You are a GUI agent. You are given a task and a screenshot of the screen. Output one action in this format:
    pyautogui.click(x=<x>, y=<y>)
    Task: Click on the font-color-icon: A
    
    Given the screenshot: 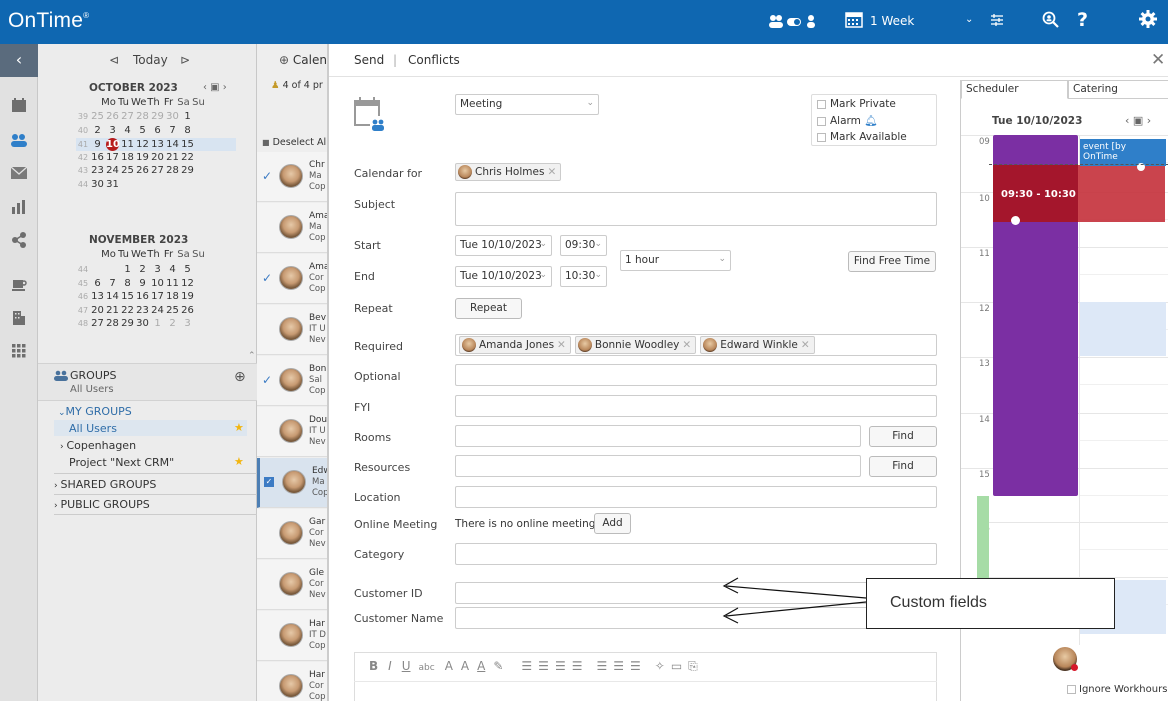 What is the action you would take?
    pyautogui.click(x=481, y=666)
    